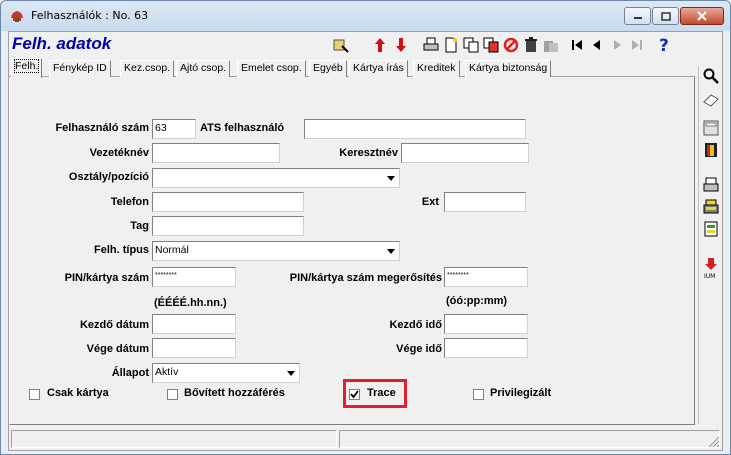  I want to click on privileged-checkbox, so click(478, 394).